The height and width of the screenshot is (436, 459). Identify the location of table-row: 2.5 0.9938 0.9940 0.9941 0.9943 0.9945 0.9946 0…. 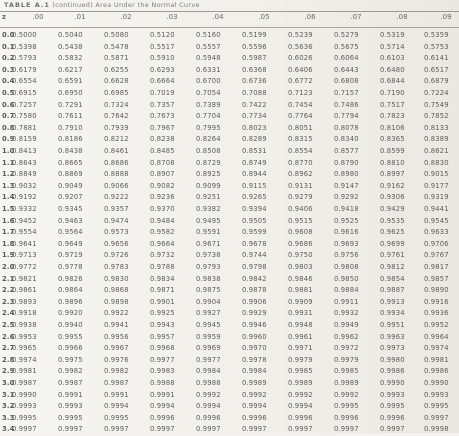
(229, 326).